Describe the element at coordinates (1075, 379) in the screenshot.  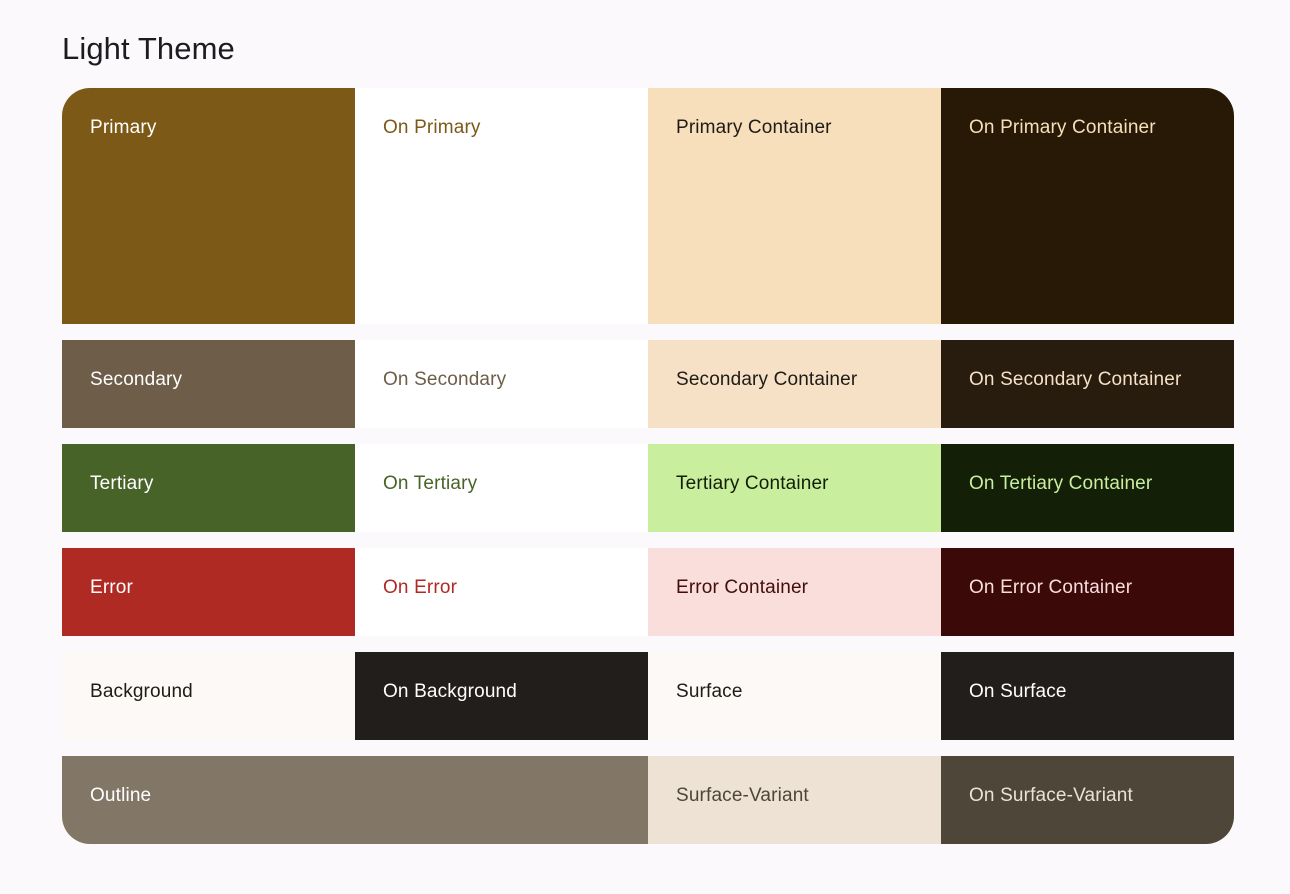
I see `swatch-label: On Secondary Container` at that location.